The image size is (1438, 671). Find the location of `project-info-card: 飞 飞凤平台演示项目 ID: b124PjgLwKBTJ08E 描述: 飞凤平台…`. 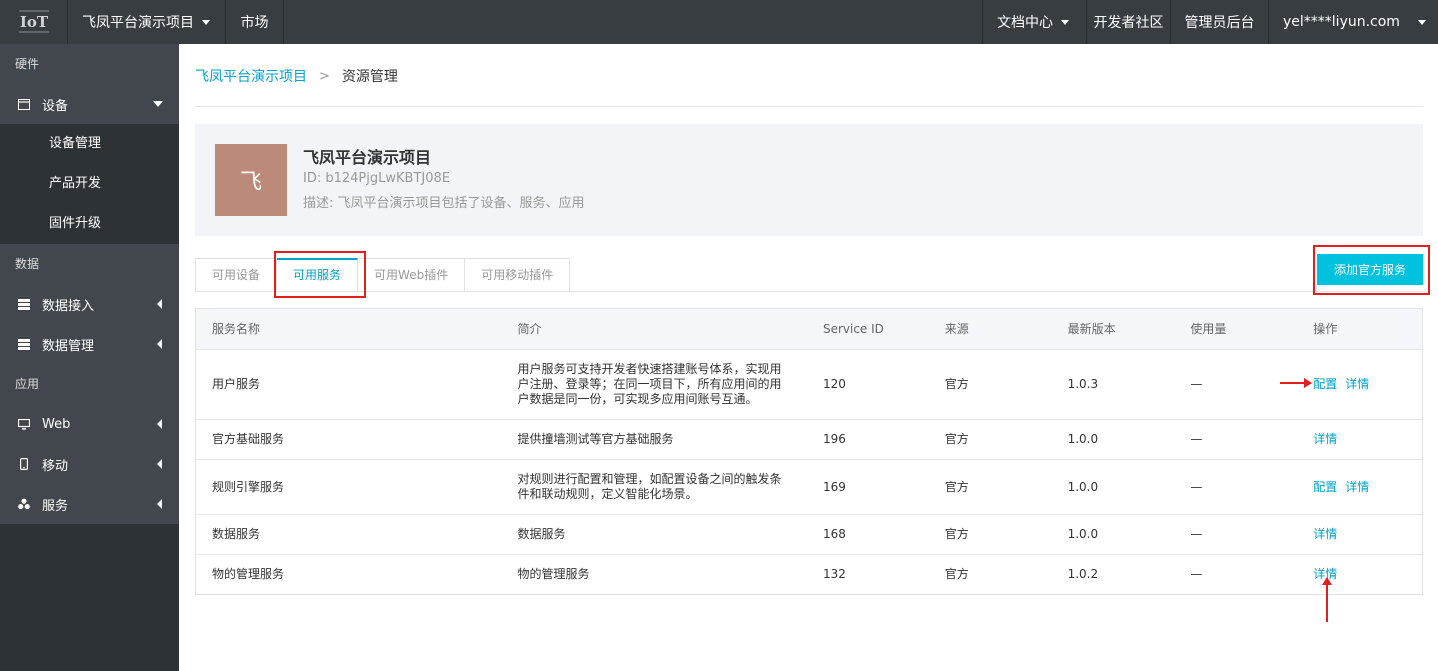

project-info-card: 飞 飞凤平台演示项目 ID: b124PjgLwKBTJ08E 描述: 飞凤平台… is located at coordinates (809, 180).